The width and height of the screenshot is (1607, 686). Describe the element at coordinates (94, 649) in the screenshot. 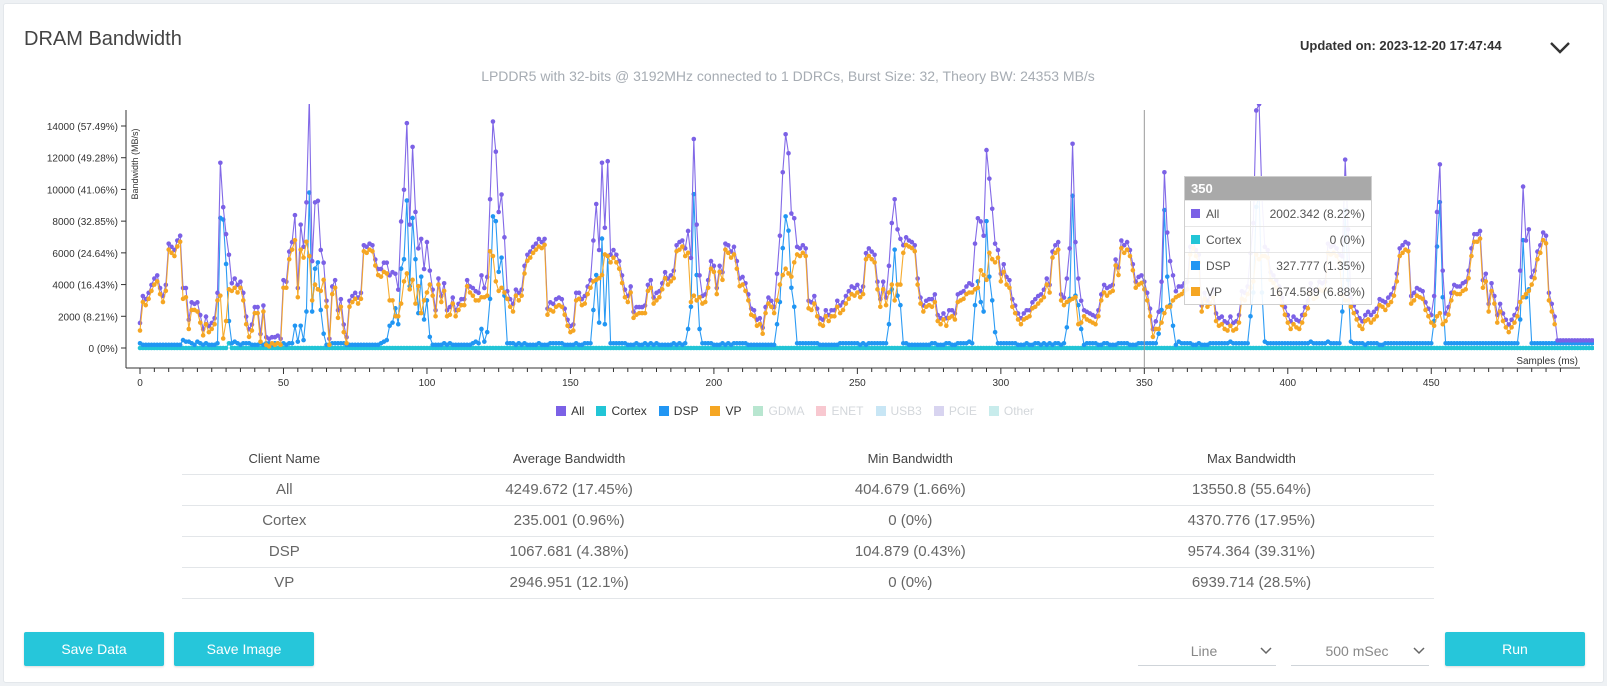

I see `save-data-button: Save Data` at that location.